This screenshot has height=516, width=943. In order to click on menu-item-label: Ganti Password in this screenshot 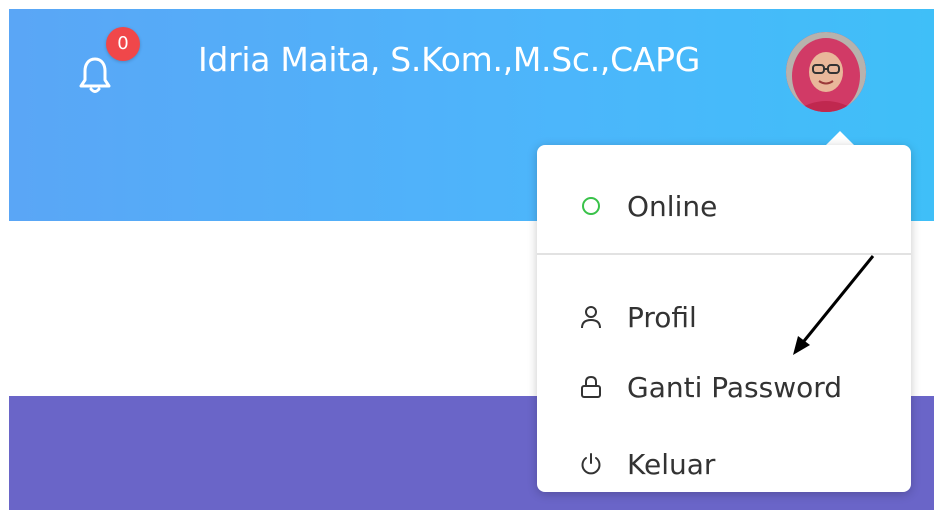, I will do `click(735, 387)`.